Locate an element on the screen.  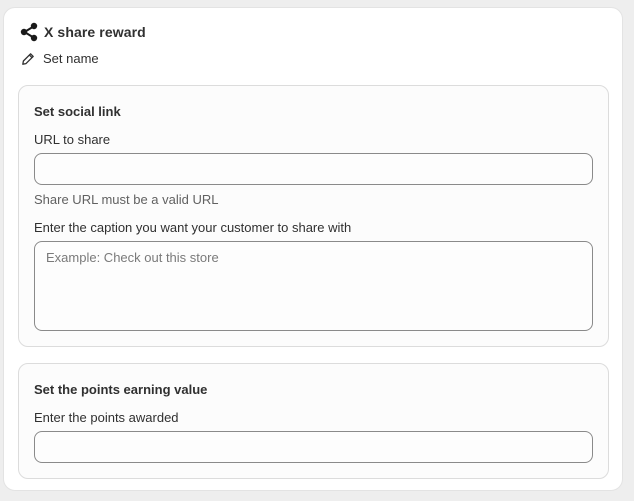
pencil-icon is located at coordinates (28, 59).